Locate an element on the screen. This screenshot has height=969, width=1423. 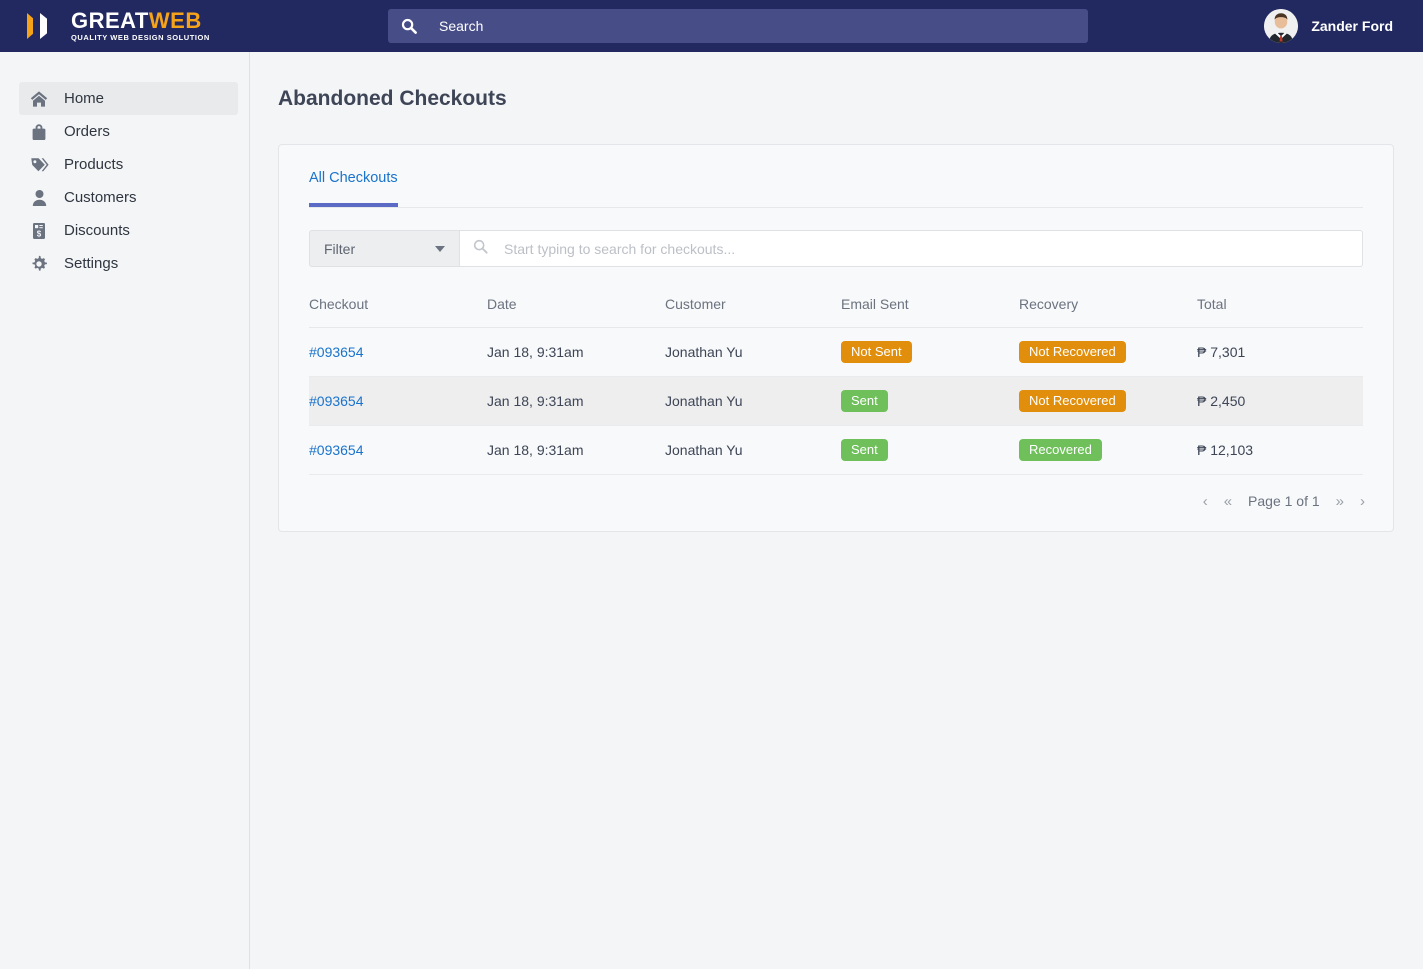
chevron-down-icon is located at coordinates (440, 248).